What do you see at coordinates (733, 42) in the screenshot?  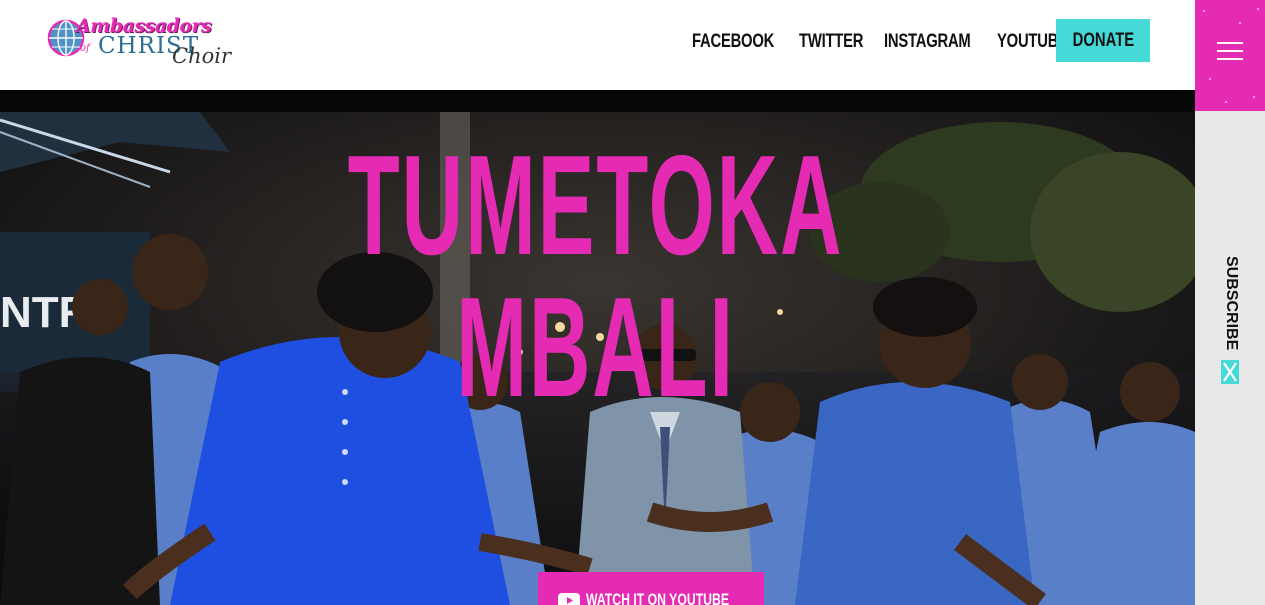 I see `nav-link-facebook: FACEBOOK` at bounding box center [733, 42].